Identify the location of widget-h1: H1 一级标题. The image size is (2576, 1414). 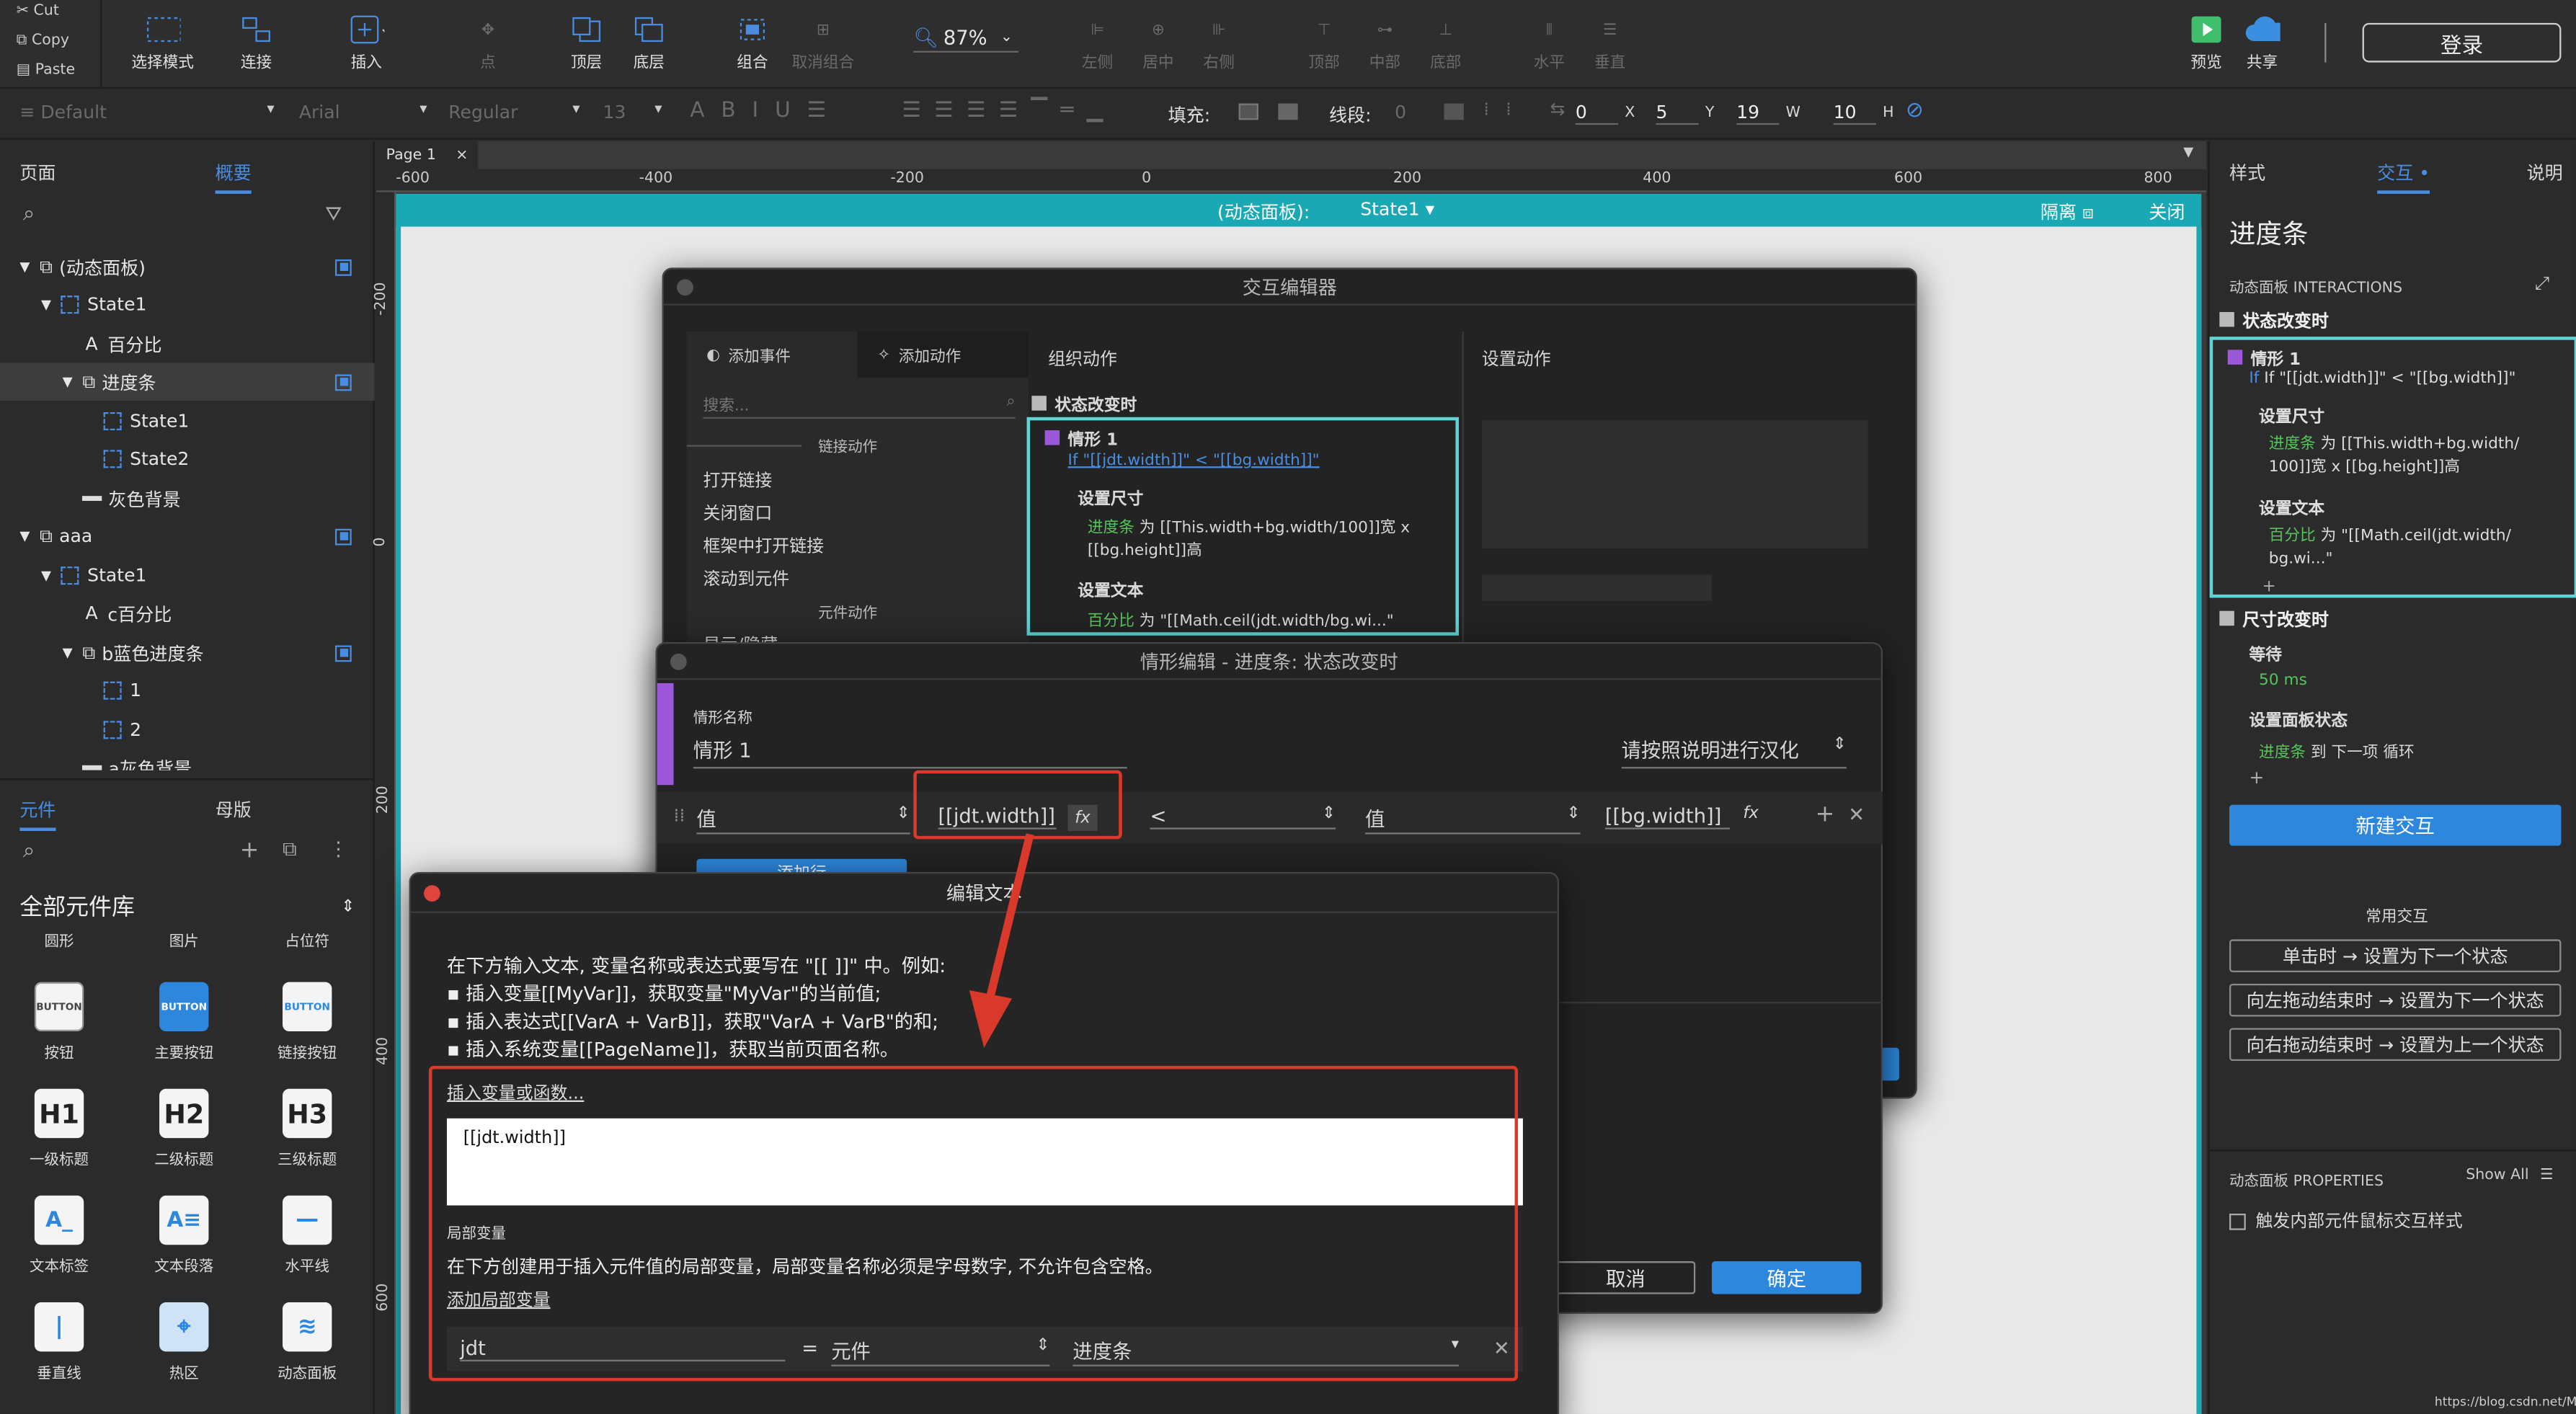
(59, 1128).